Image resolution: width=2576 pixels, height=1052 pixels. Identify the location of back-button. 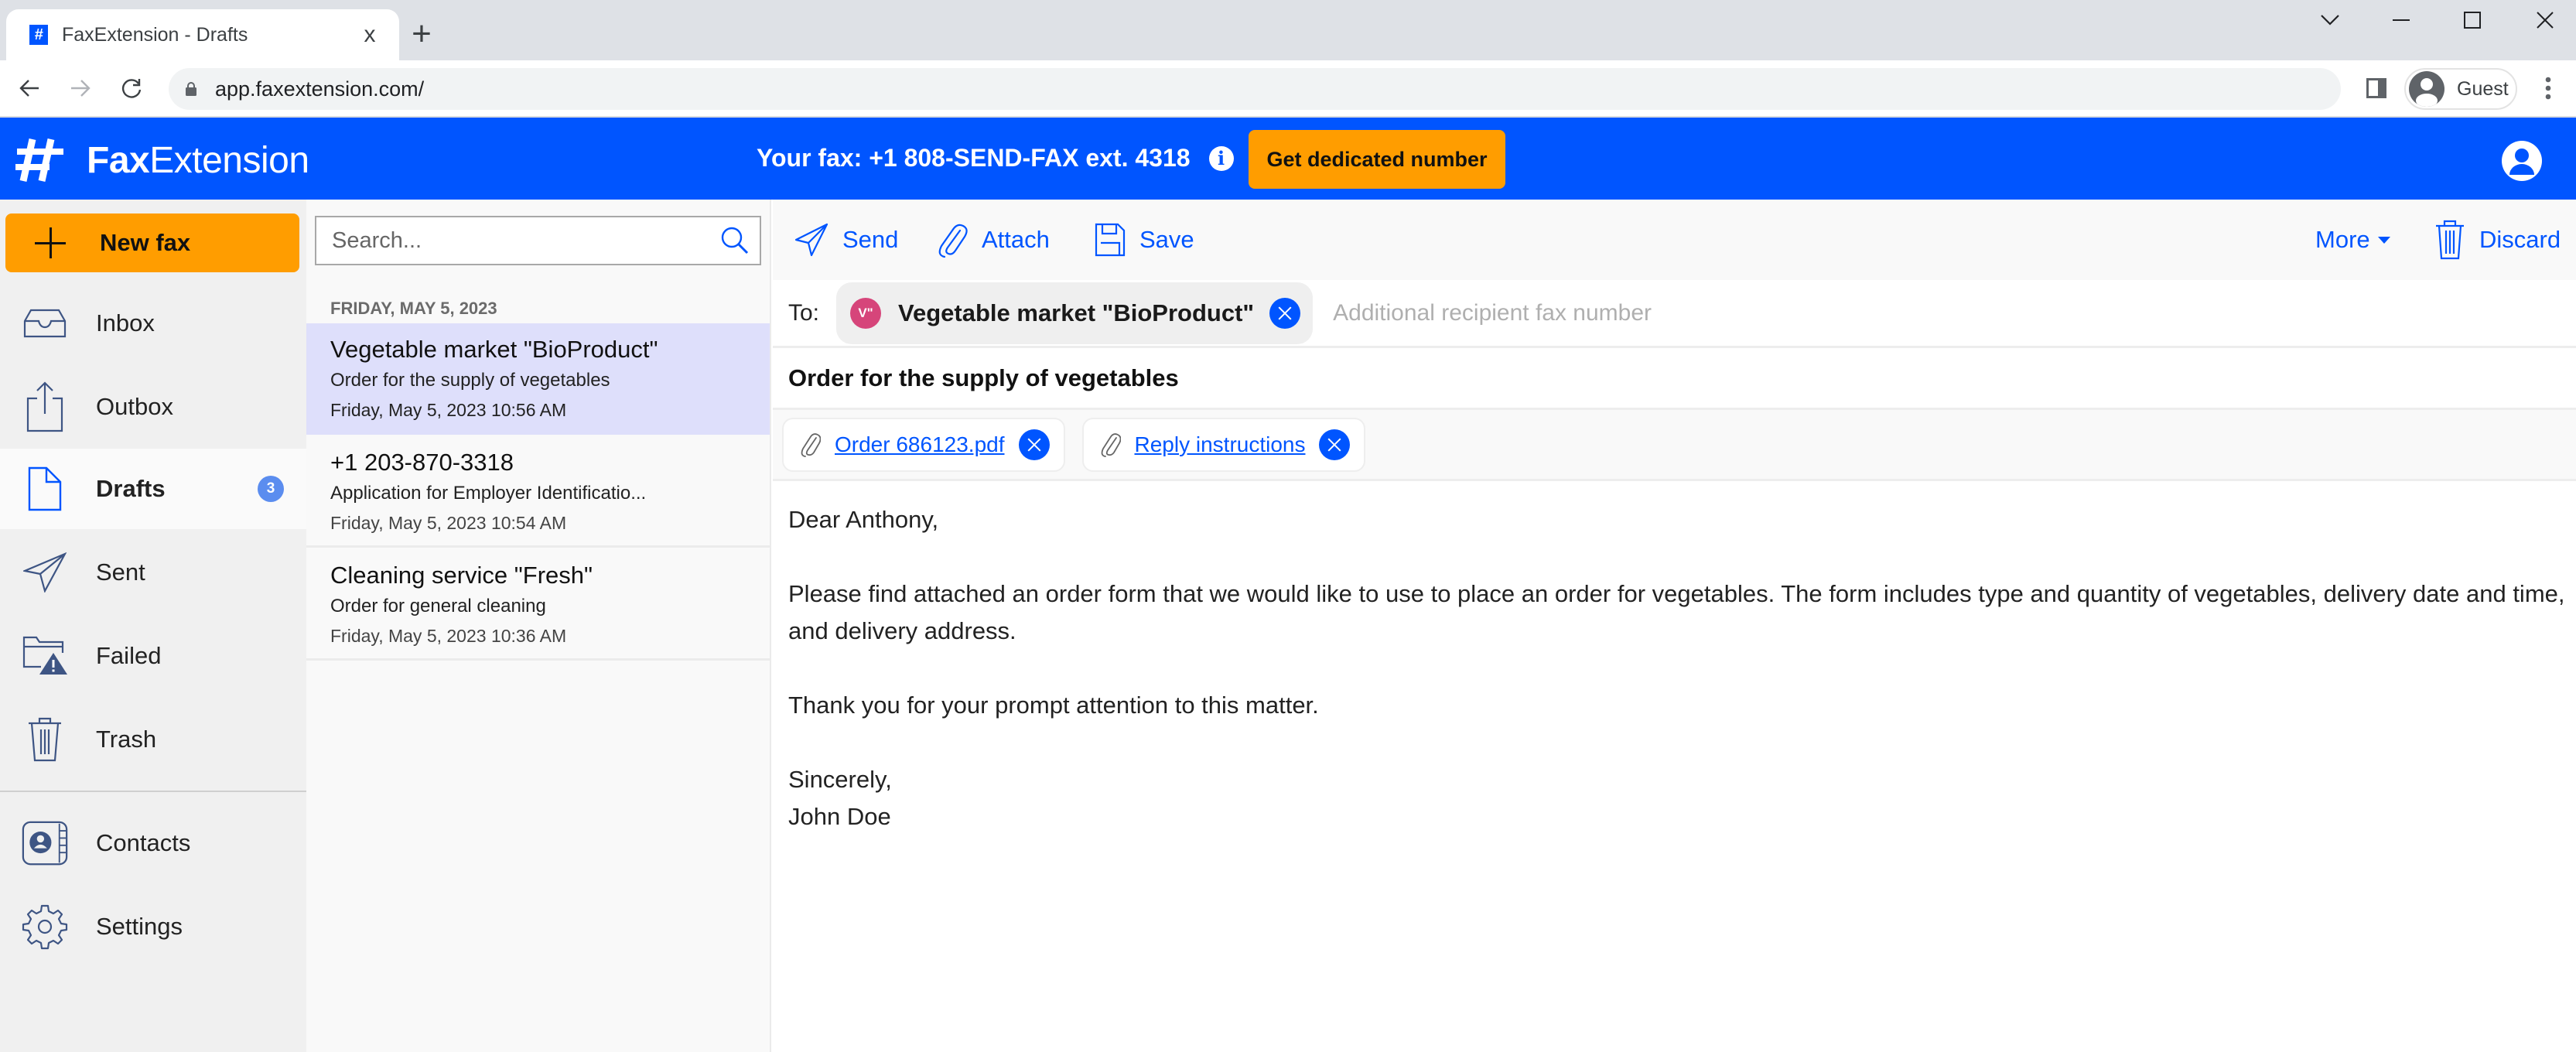
(29, 88).